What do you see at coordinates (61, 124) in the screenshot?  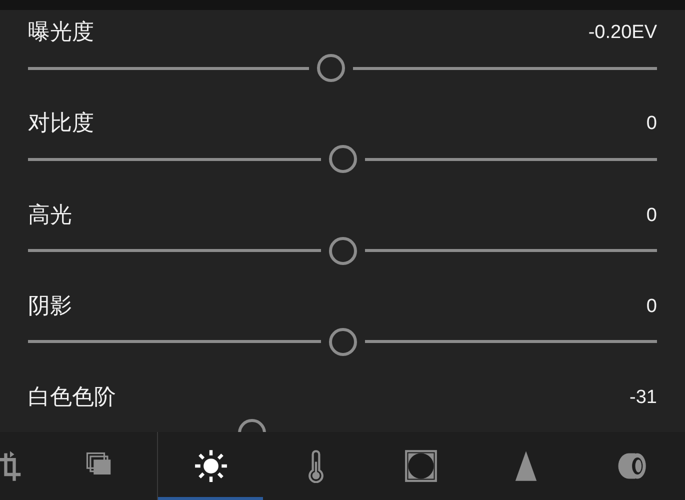 I see `adjustment-label: 对比度` at bounding box center [61, 124].